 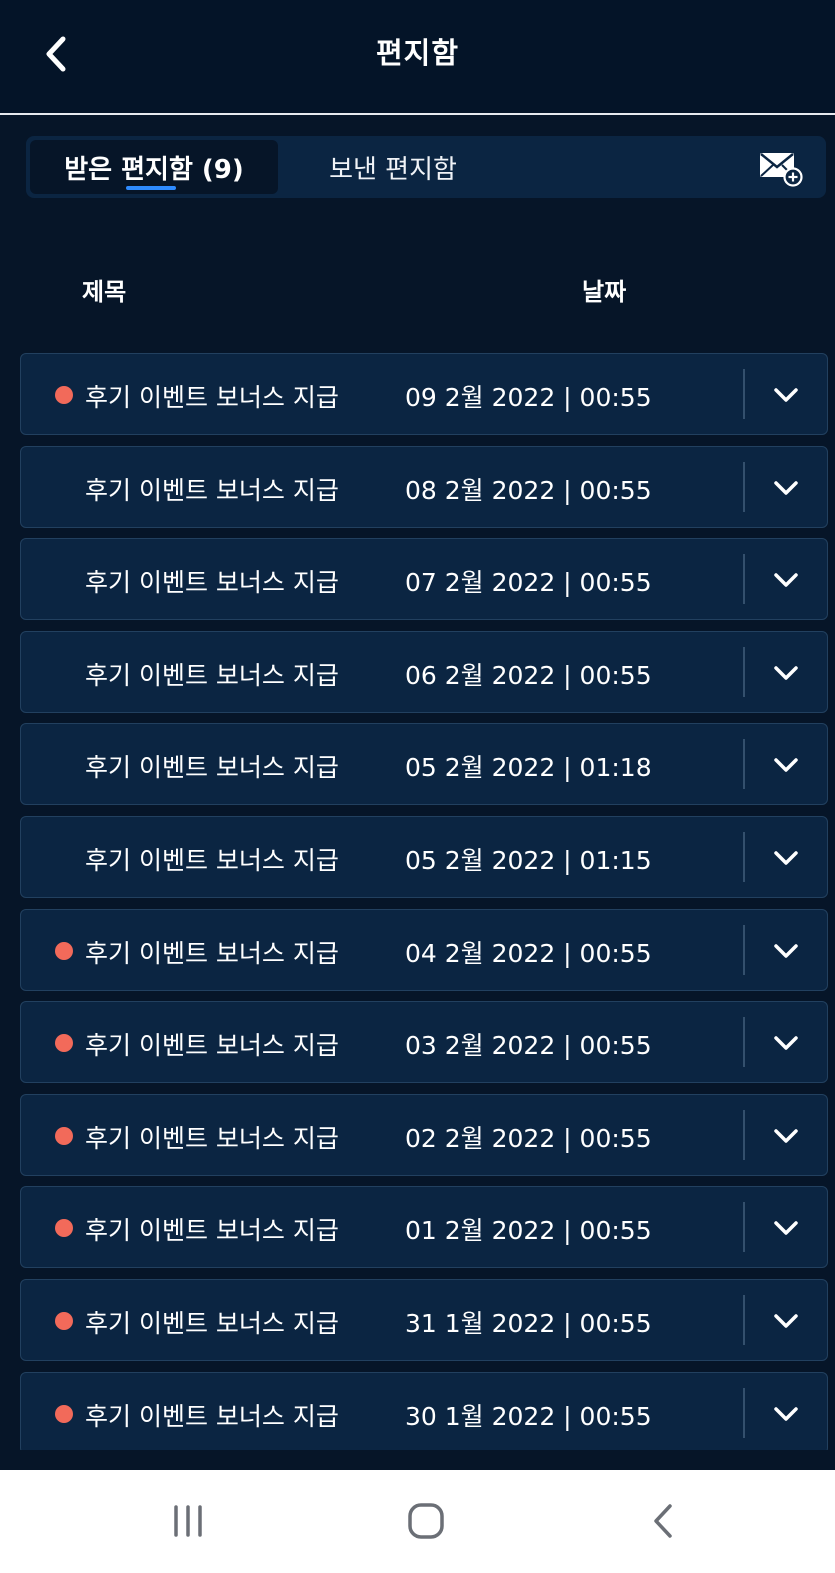 What do you see at coordinates (528, 397) in the screenshot?
I see `mail-date: 09 2월 2022 | 00:55` at bounding box center [528, 397].